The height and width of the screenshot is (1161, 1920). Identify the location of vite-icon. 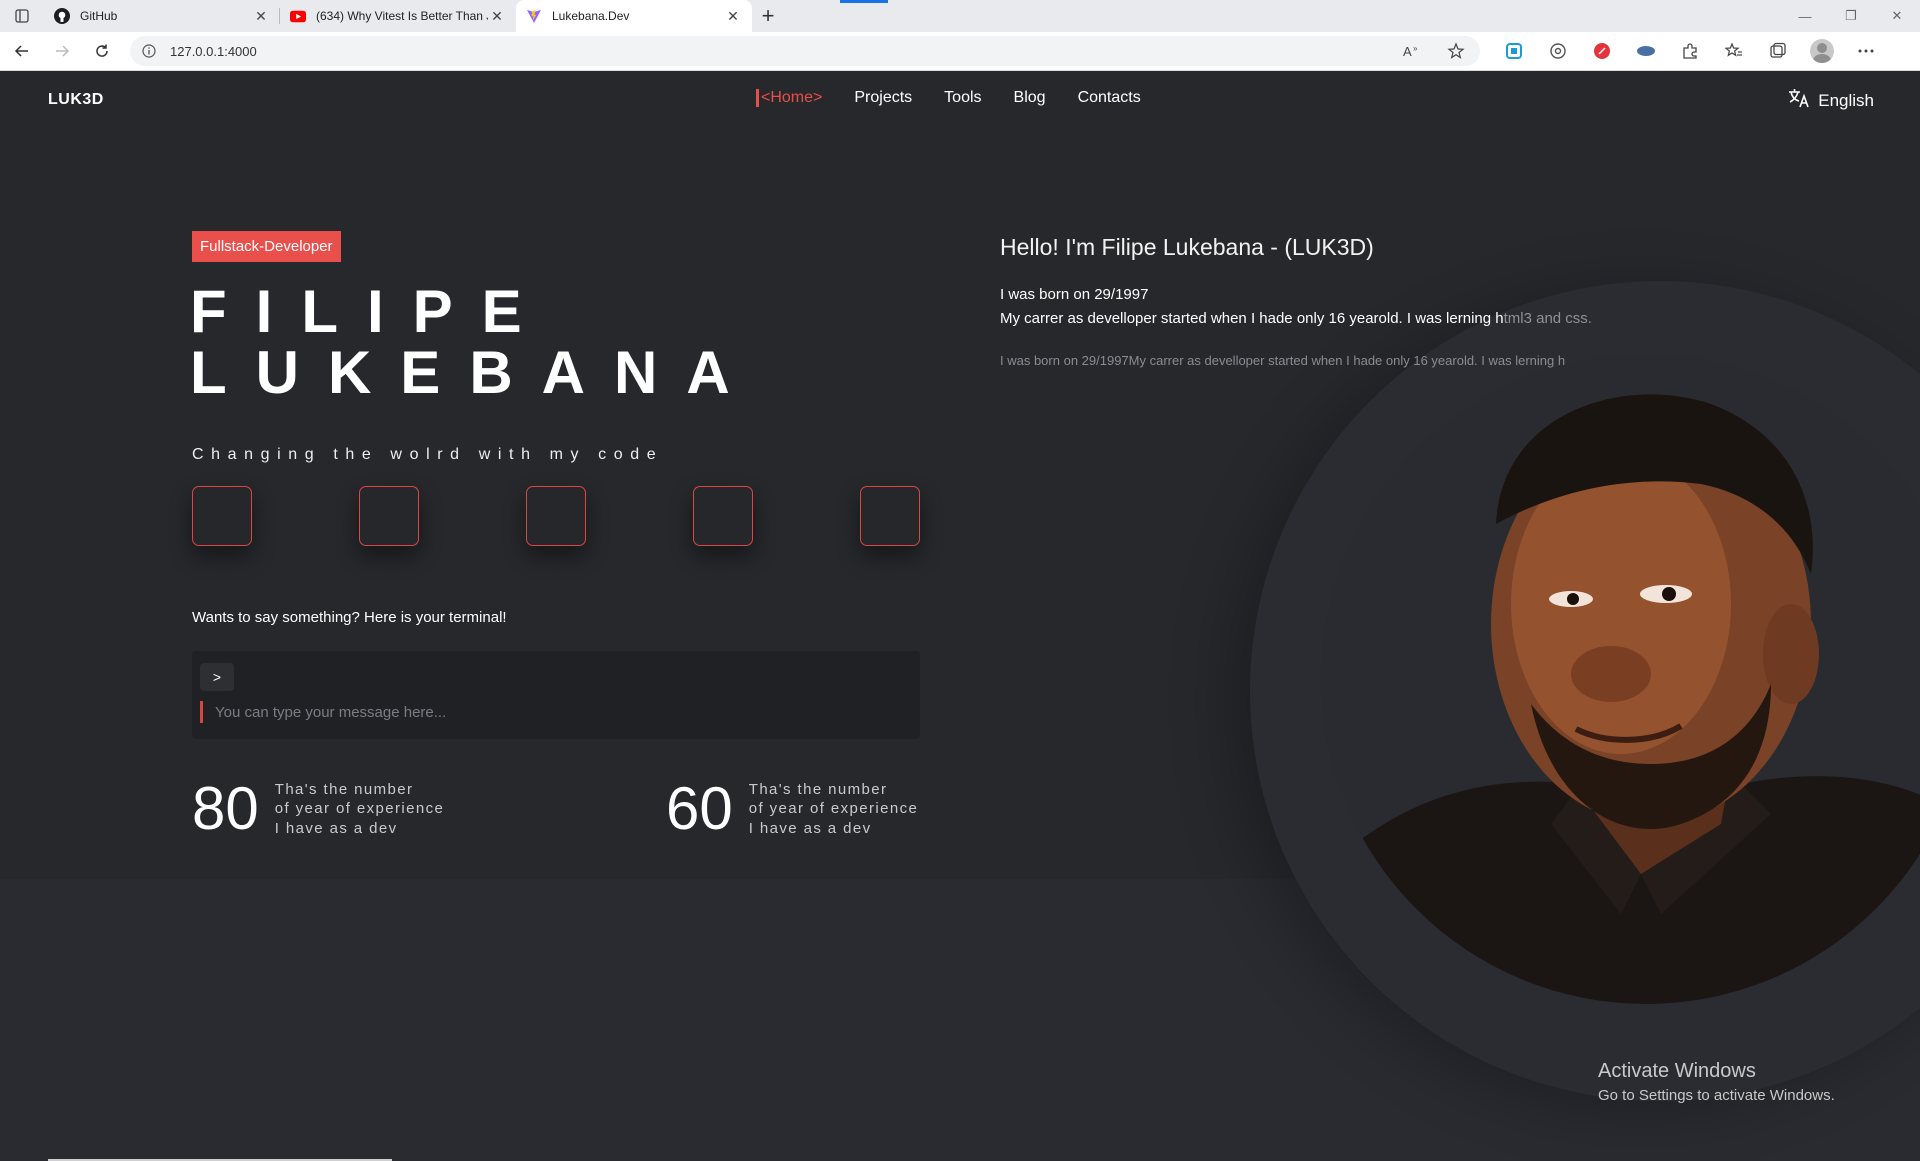
(534, 16).